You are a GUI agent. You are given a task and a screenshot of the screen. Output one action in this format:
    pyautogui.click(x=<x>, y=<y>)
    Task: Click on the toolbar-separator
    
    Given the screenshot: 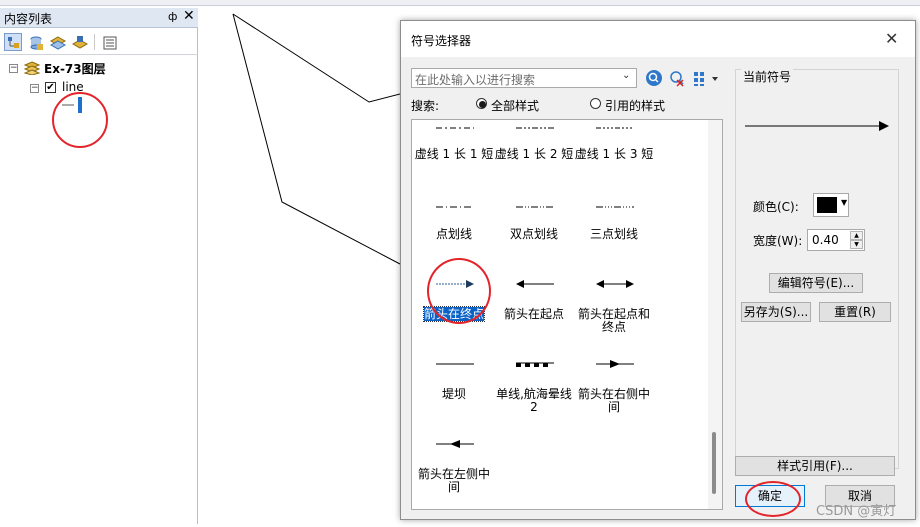 What is the action you would take?
    pyautogui.click(x=94, y=42)
    